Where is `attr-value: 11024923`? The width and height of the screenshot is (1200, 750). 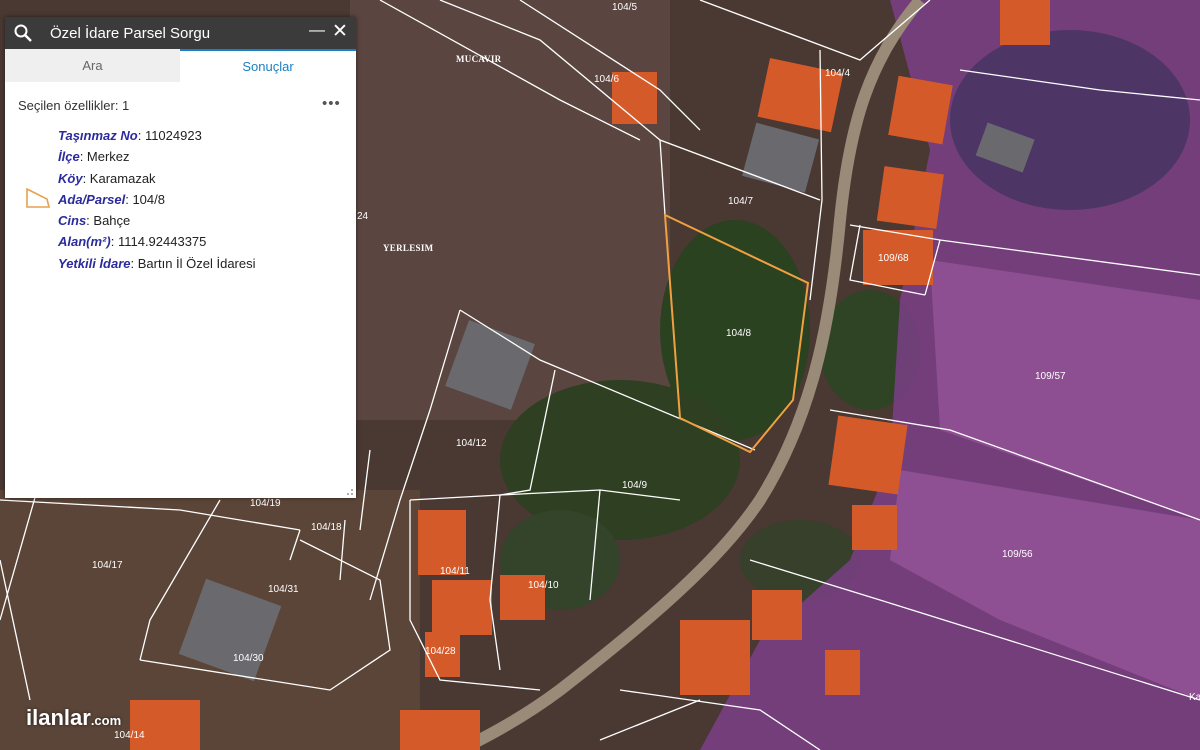
attr-value: 11024923 is located at coordinates (173, 135).